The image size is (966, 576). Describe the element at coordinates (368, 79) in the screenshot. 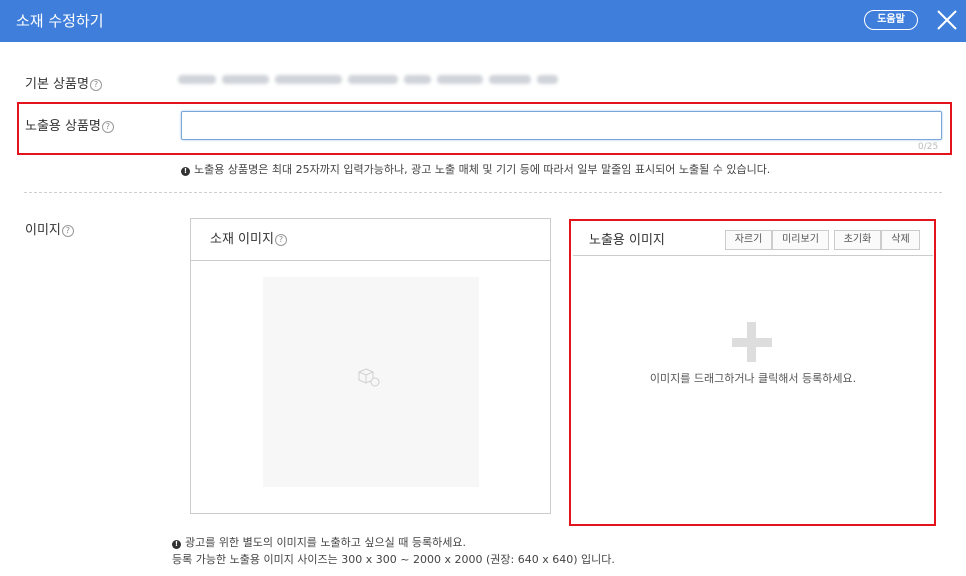

I see `basic-name-value-blurred` at that location.